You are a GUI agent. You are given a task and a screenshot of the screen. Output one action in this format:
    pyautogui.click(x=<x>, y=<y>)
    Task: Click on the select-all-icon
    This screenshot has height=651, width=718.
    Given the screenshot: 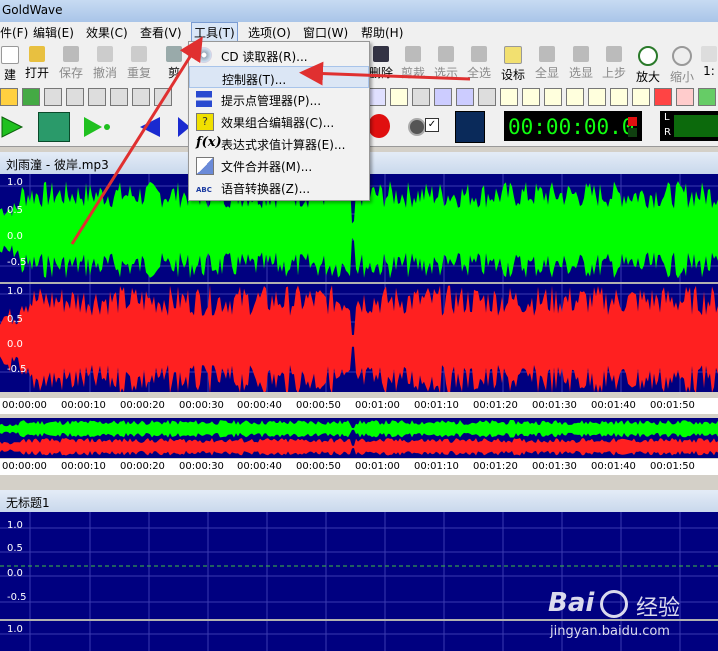 What is the action you would take?
    pyautogui.click(x=479, y=54)
    